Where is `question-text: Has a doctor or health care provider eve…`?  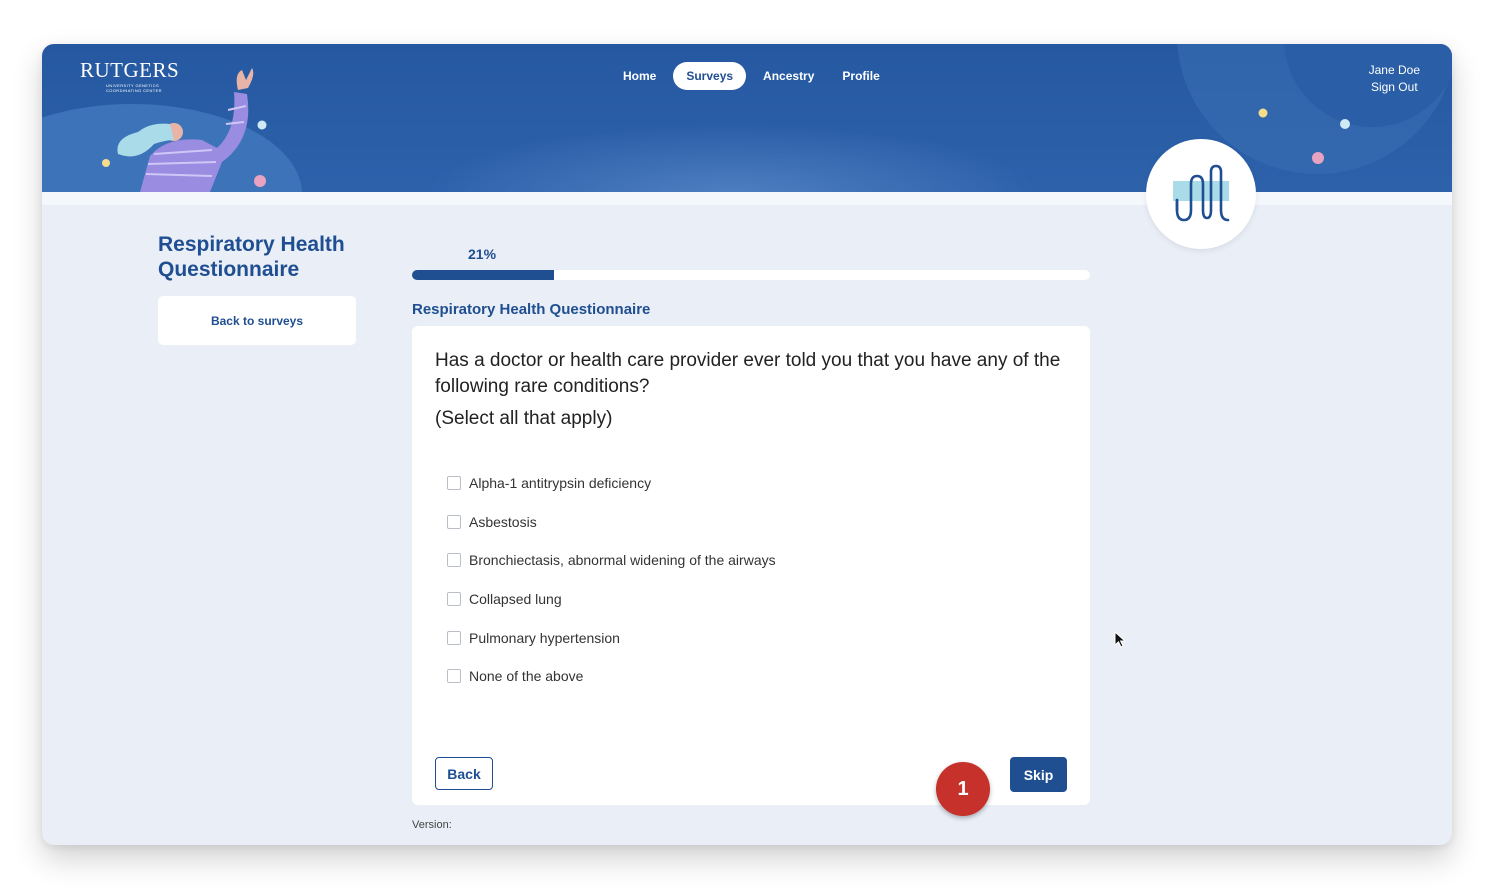 question-text: Has a doctor or health care provider eve… is located at coordinates (748, 373).